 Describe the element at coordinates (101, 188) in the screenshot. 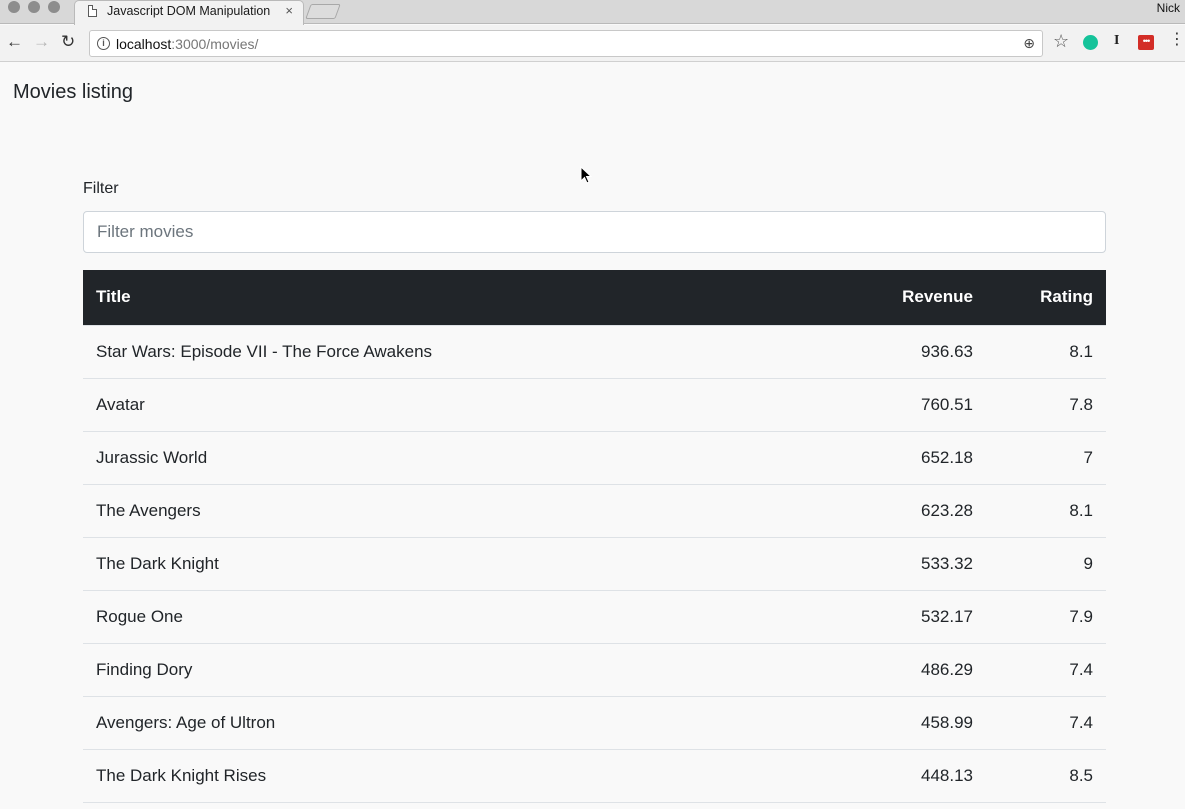

I see `filter-label: Filter` at that location.